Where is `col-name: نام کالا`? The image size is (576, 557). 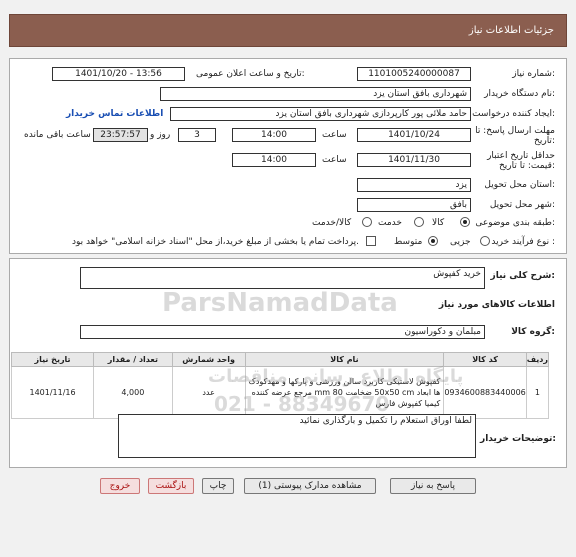
col-name: نام کالا is located at coordinates (344, 359).